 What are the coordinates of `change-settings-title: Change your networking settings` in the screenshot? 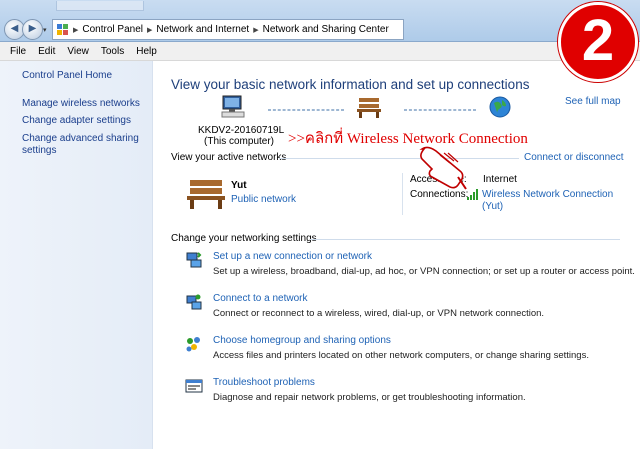 It's located at (244, 238).